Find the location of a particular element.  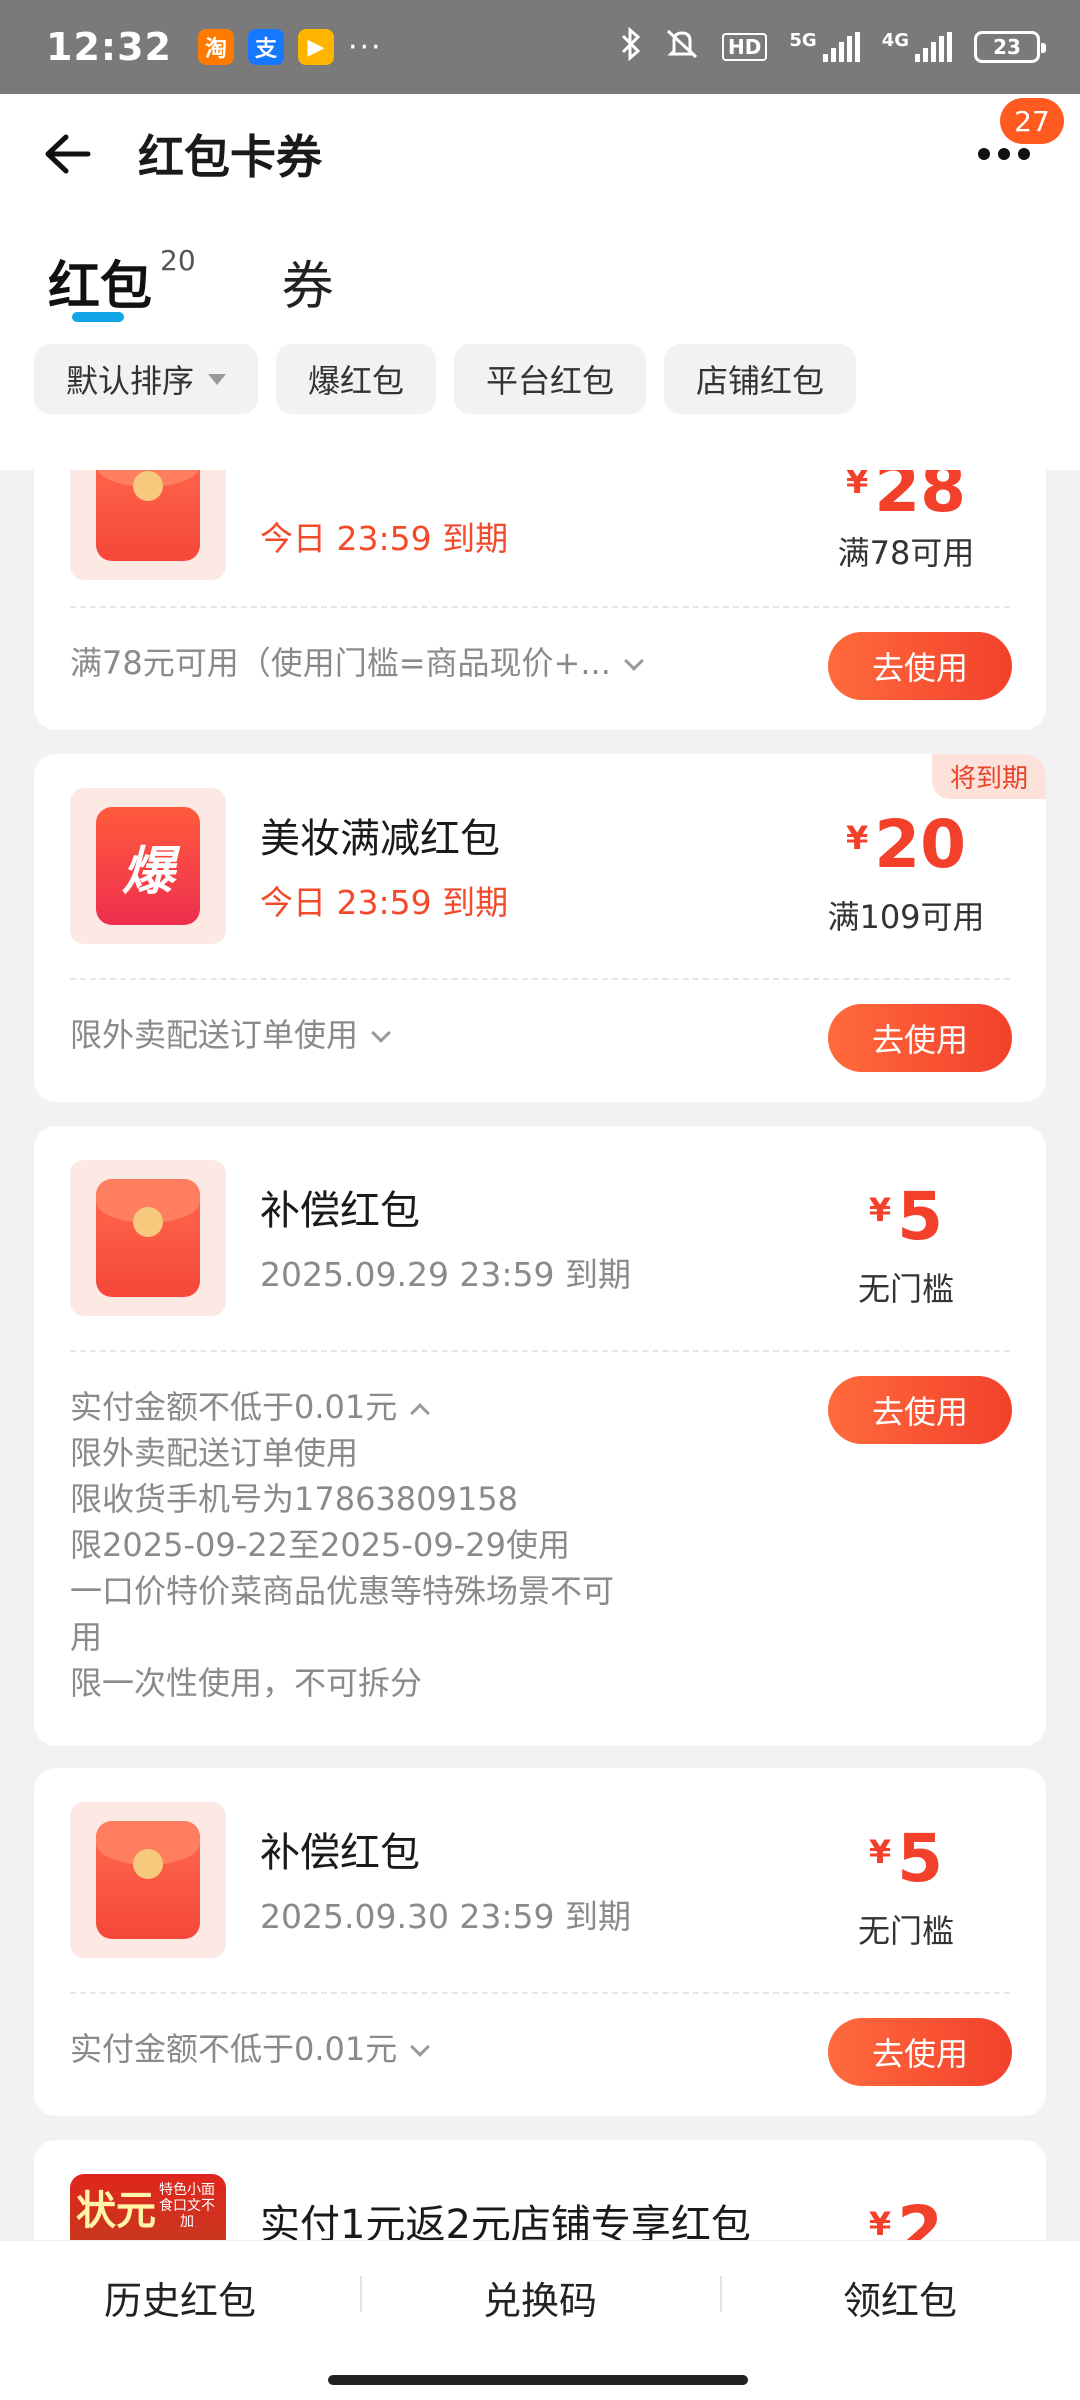

packet-condition: 满78可用 is located at coordinates (906, 553).